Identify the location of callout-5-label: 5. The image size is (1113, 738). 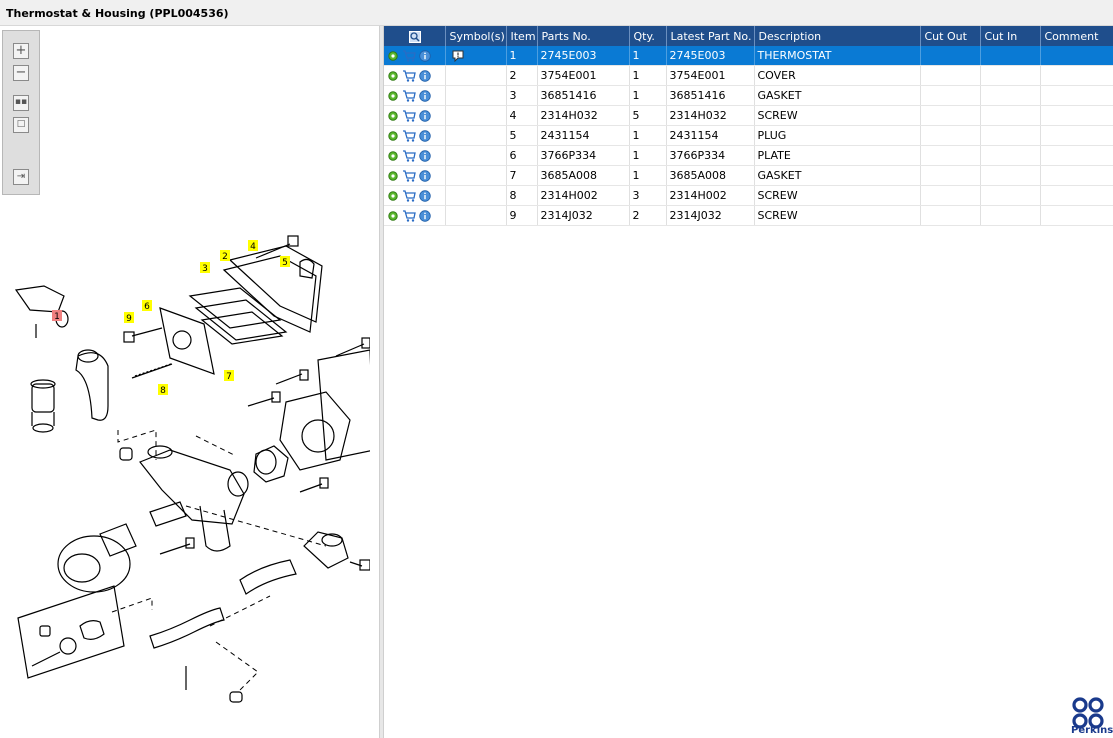
(285, 263).